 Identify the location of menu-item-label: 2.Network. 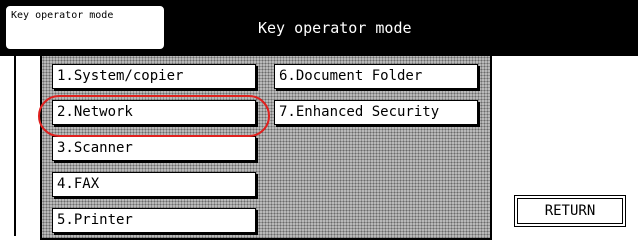
(95, 112).